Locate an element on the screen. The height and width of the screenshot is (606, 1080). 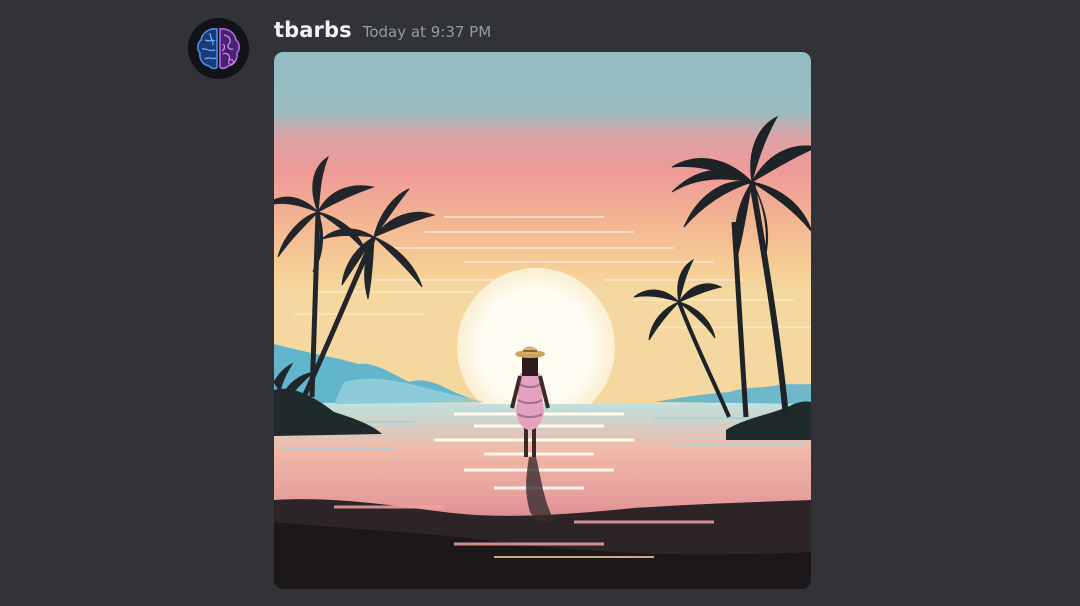
brain-icon is located at coordinates (218, 48).